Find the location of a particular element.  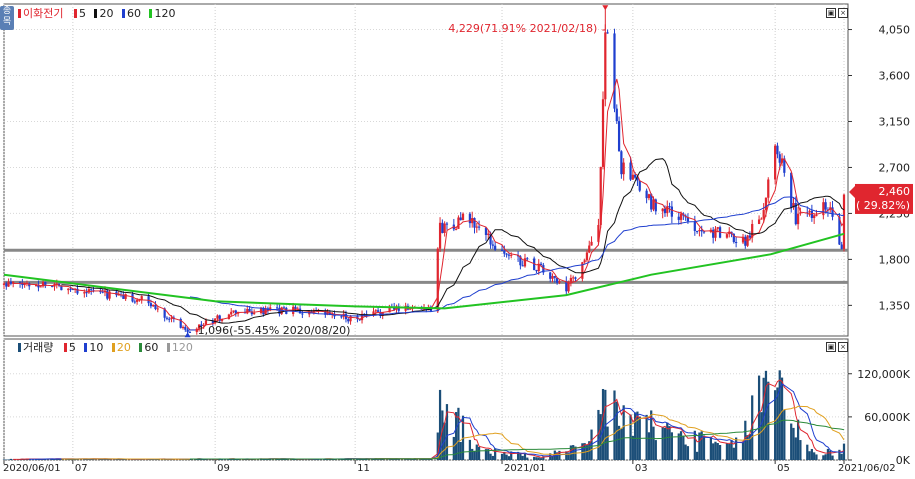

legend-ma5: 5 is located at coordinates (82, 13).